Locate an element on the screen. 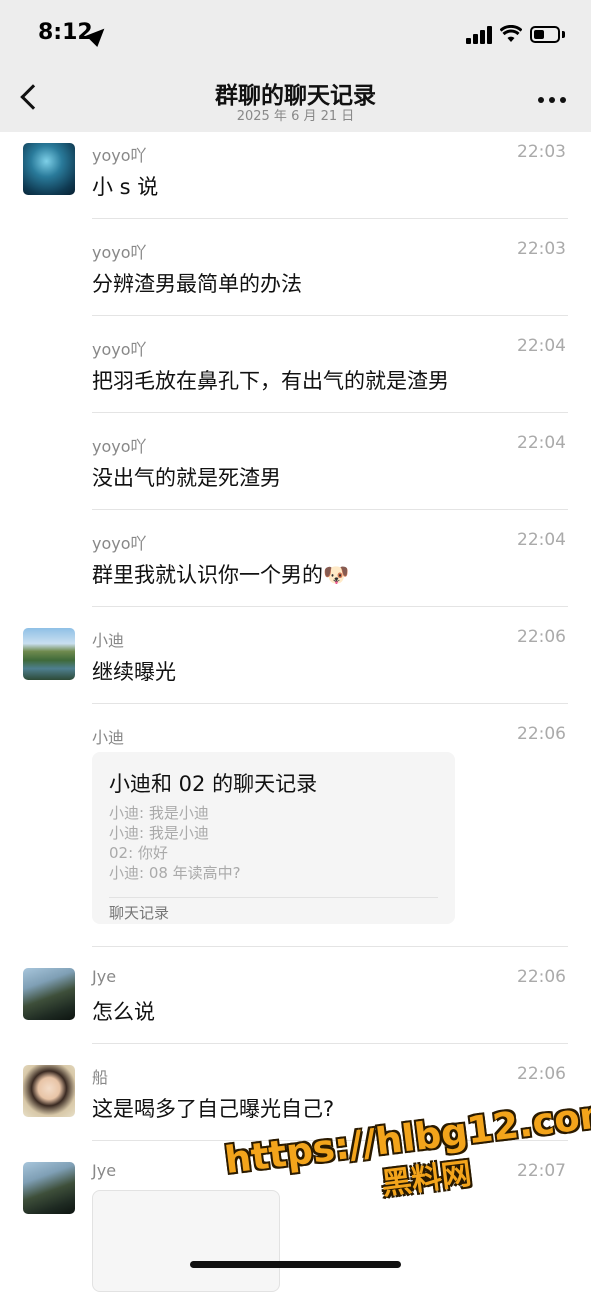  message-text: 把羽毛放在鼻孔下，有出气的就是渣男 is located at coordinates (270, 381).